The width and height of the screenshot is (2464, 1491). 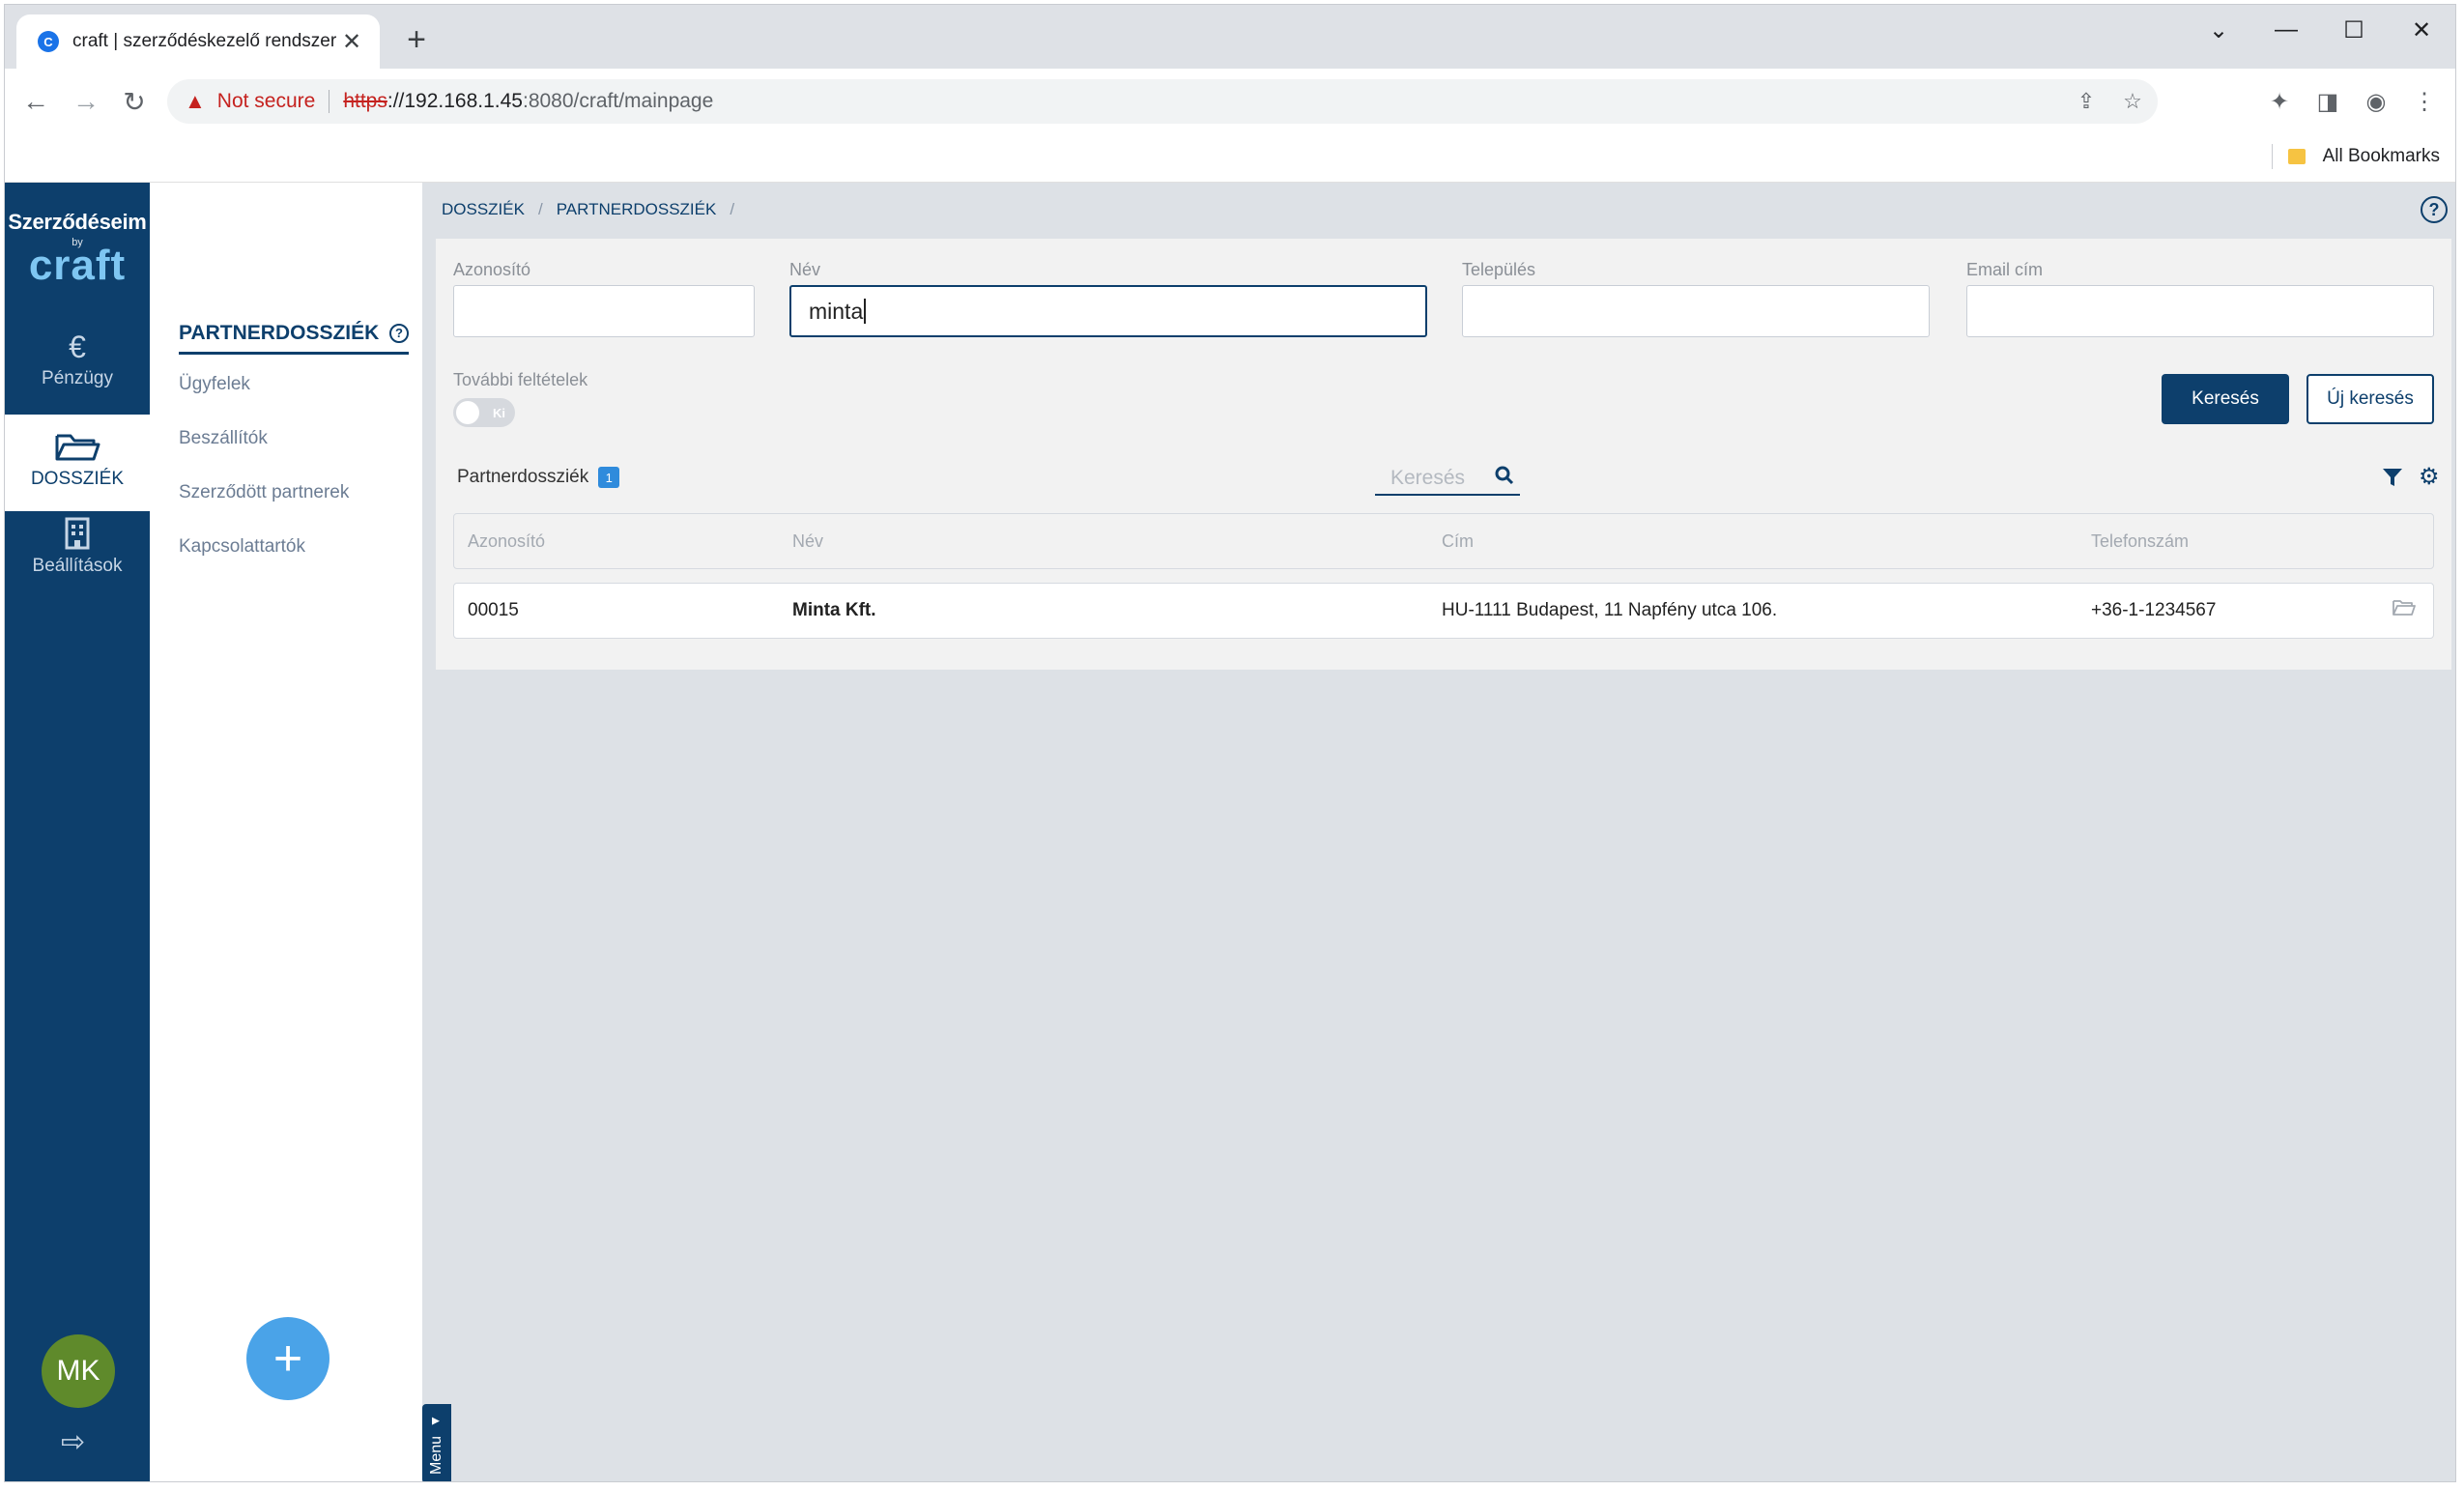 I want to click on azonosito-input, so click(x=604, y=311).